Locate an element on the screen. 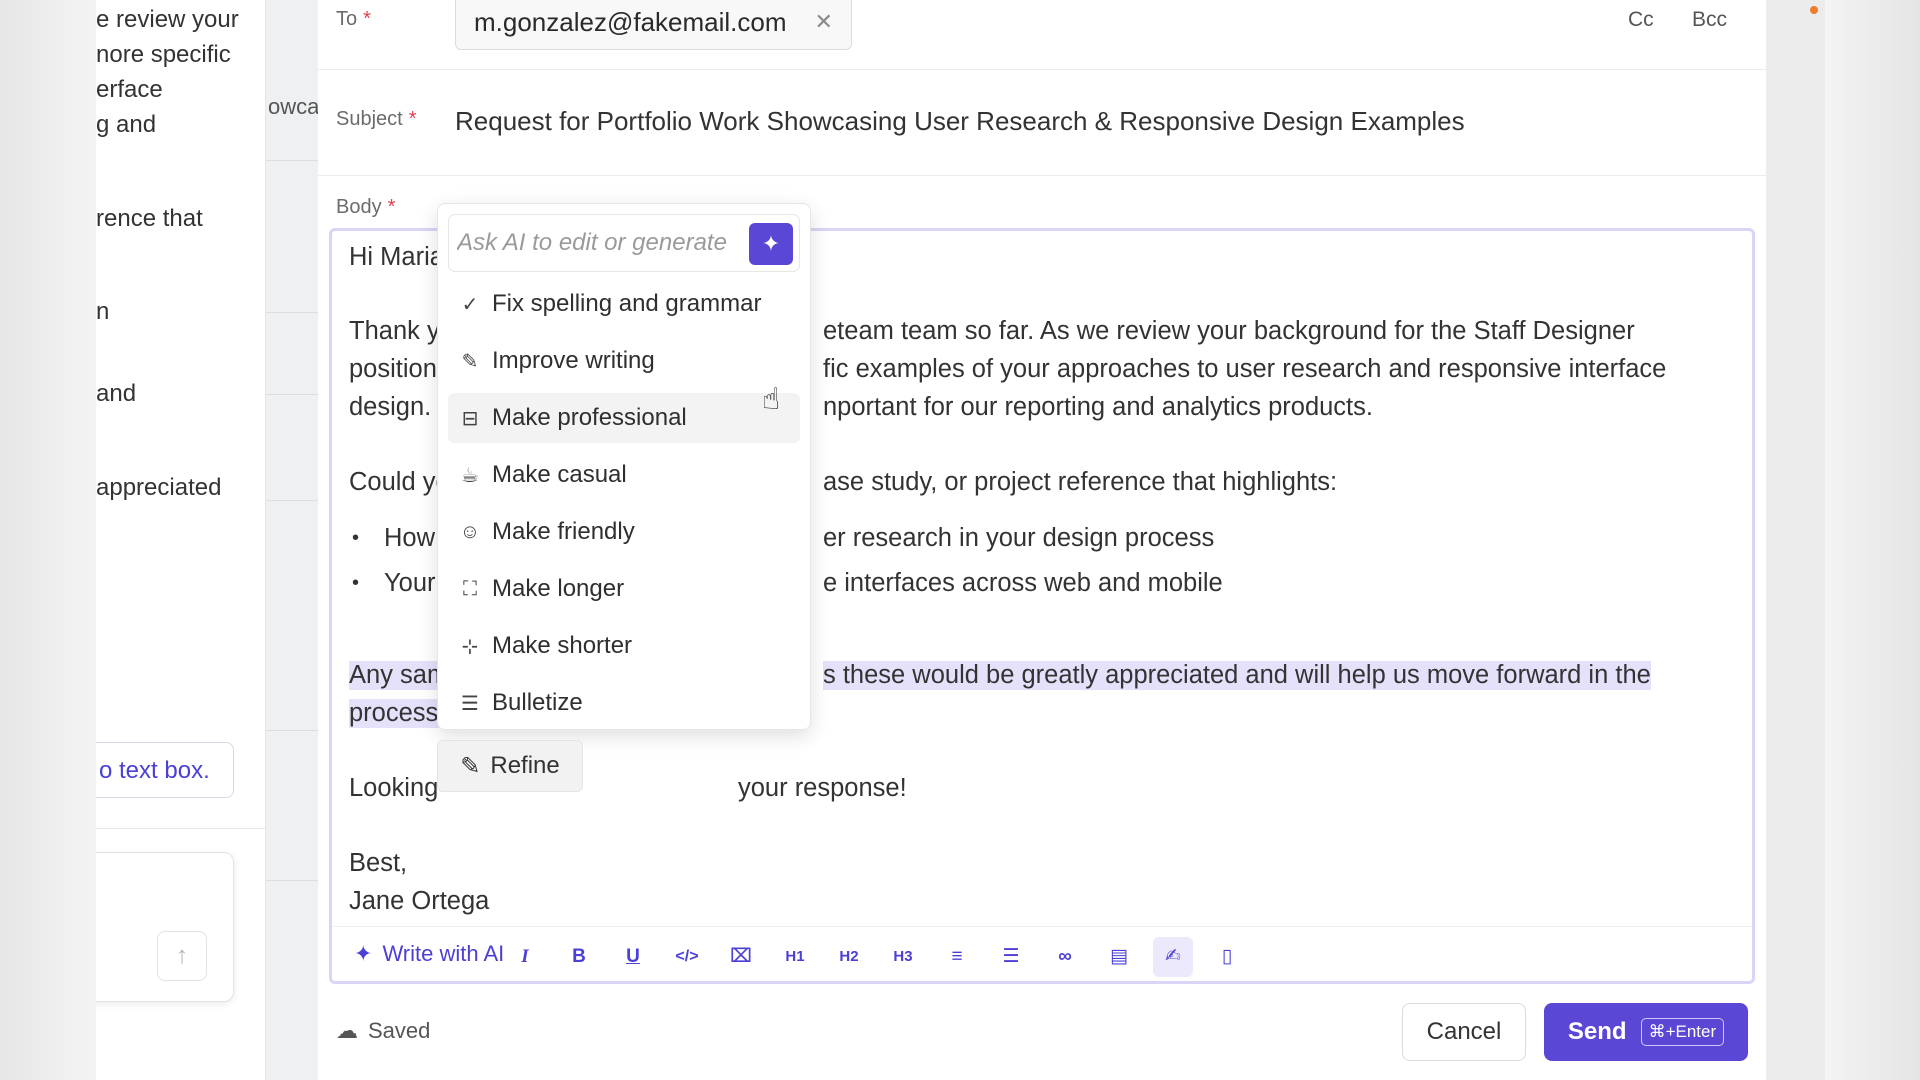 This screenshot has width=1920, height=1080. menu-item-label: Make shorter is located at coordinates (562, 645).